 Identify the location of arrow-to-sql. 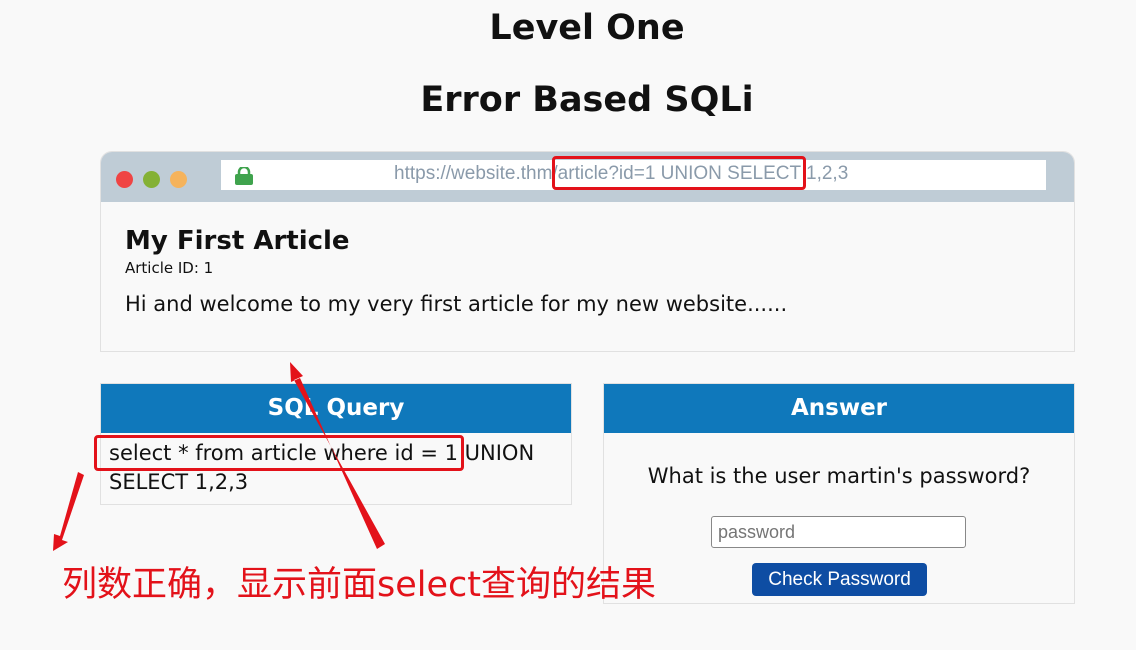
(68, 511).